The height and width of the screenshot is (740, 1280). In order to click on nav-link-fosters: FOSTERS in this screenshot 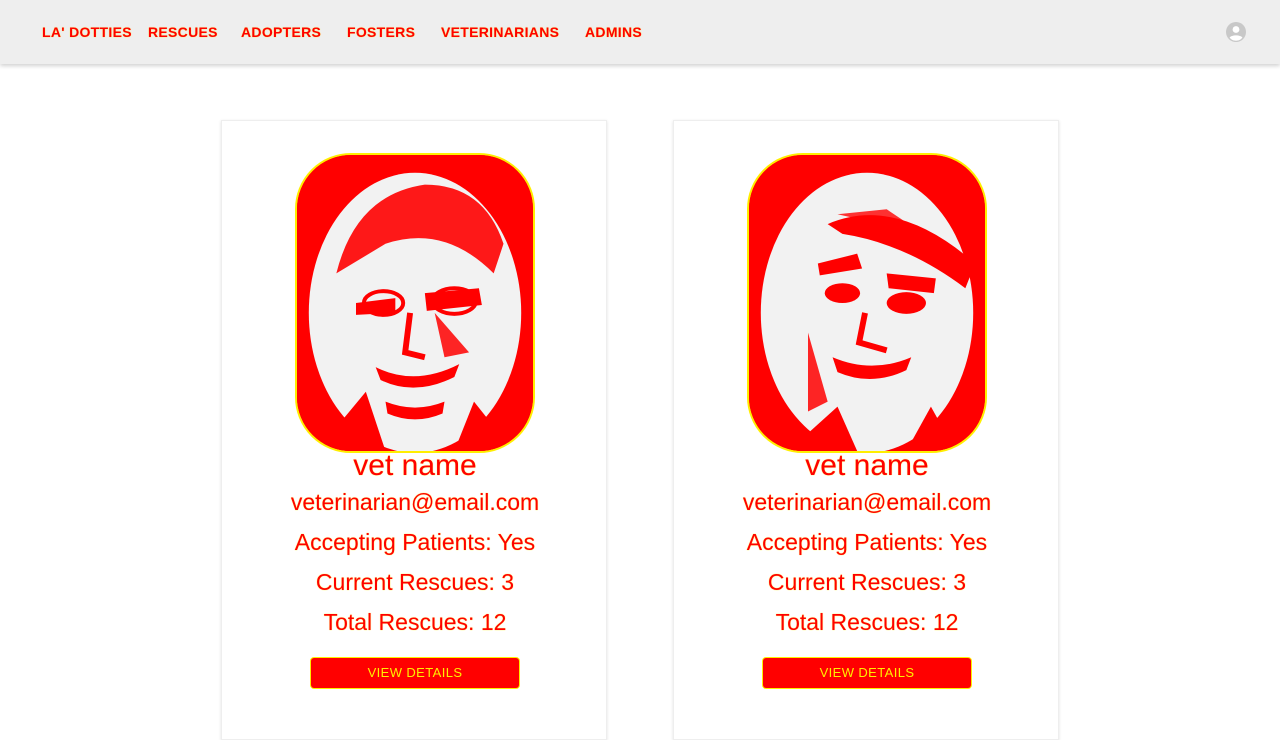, I will do `click(381, 33)`.